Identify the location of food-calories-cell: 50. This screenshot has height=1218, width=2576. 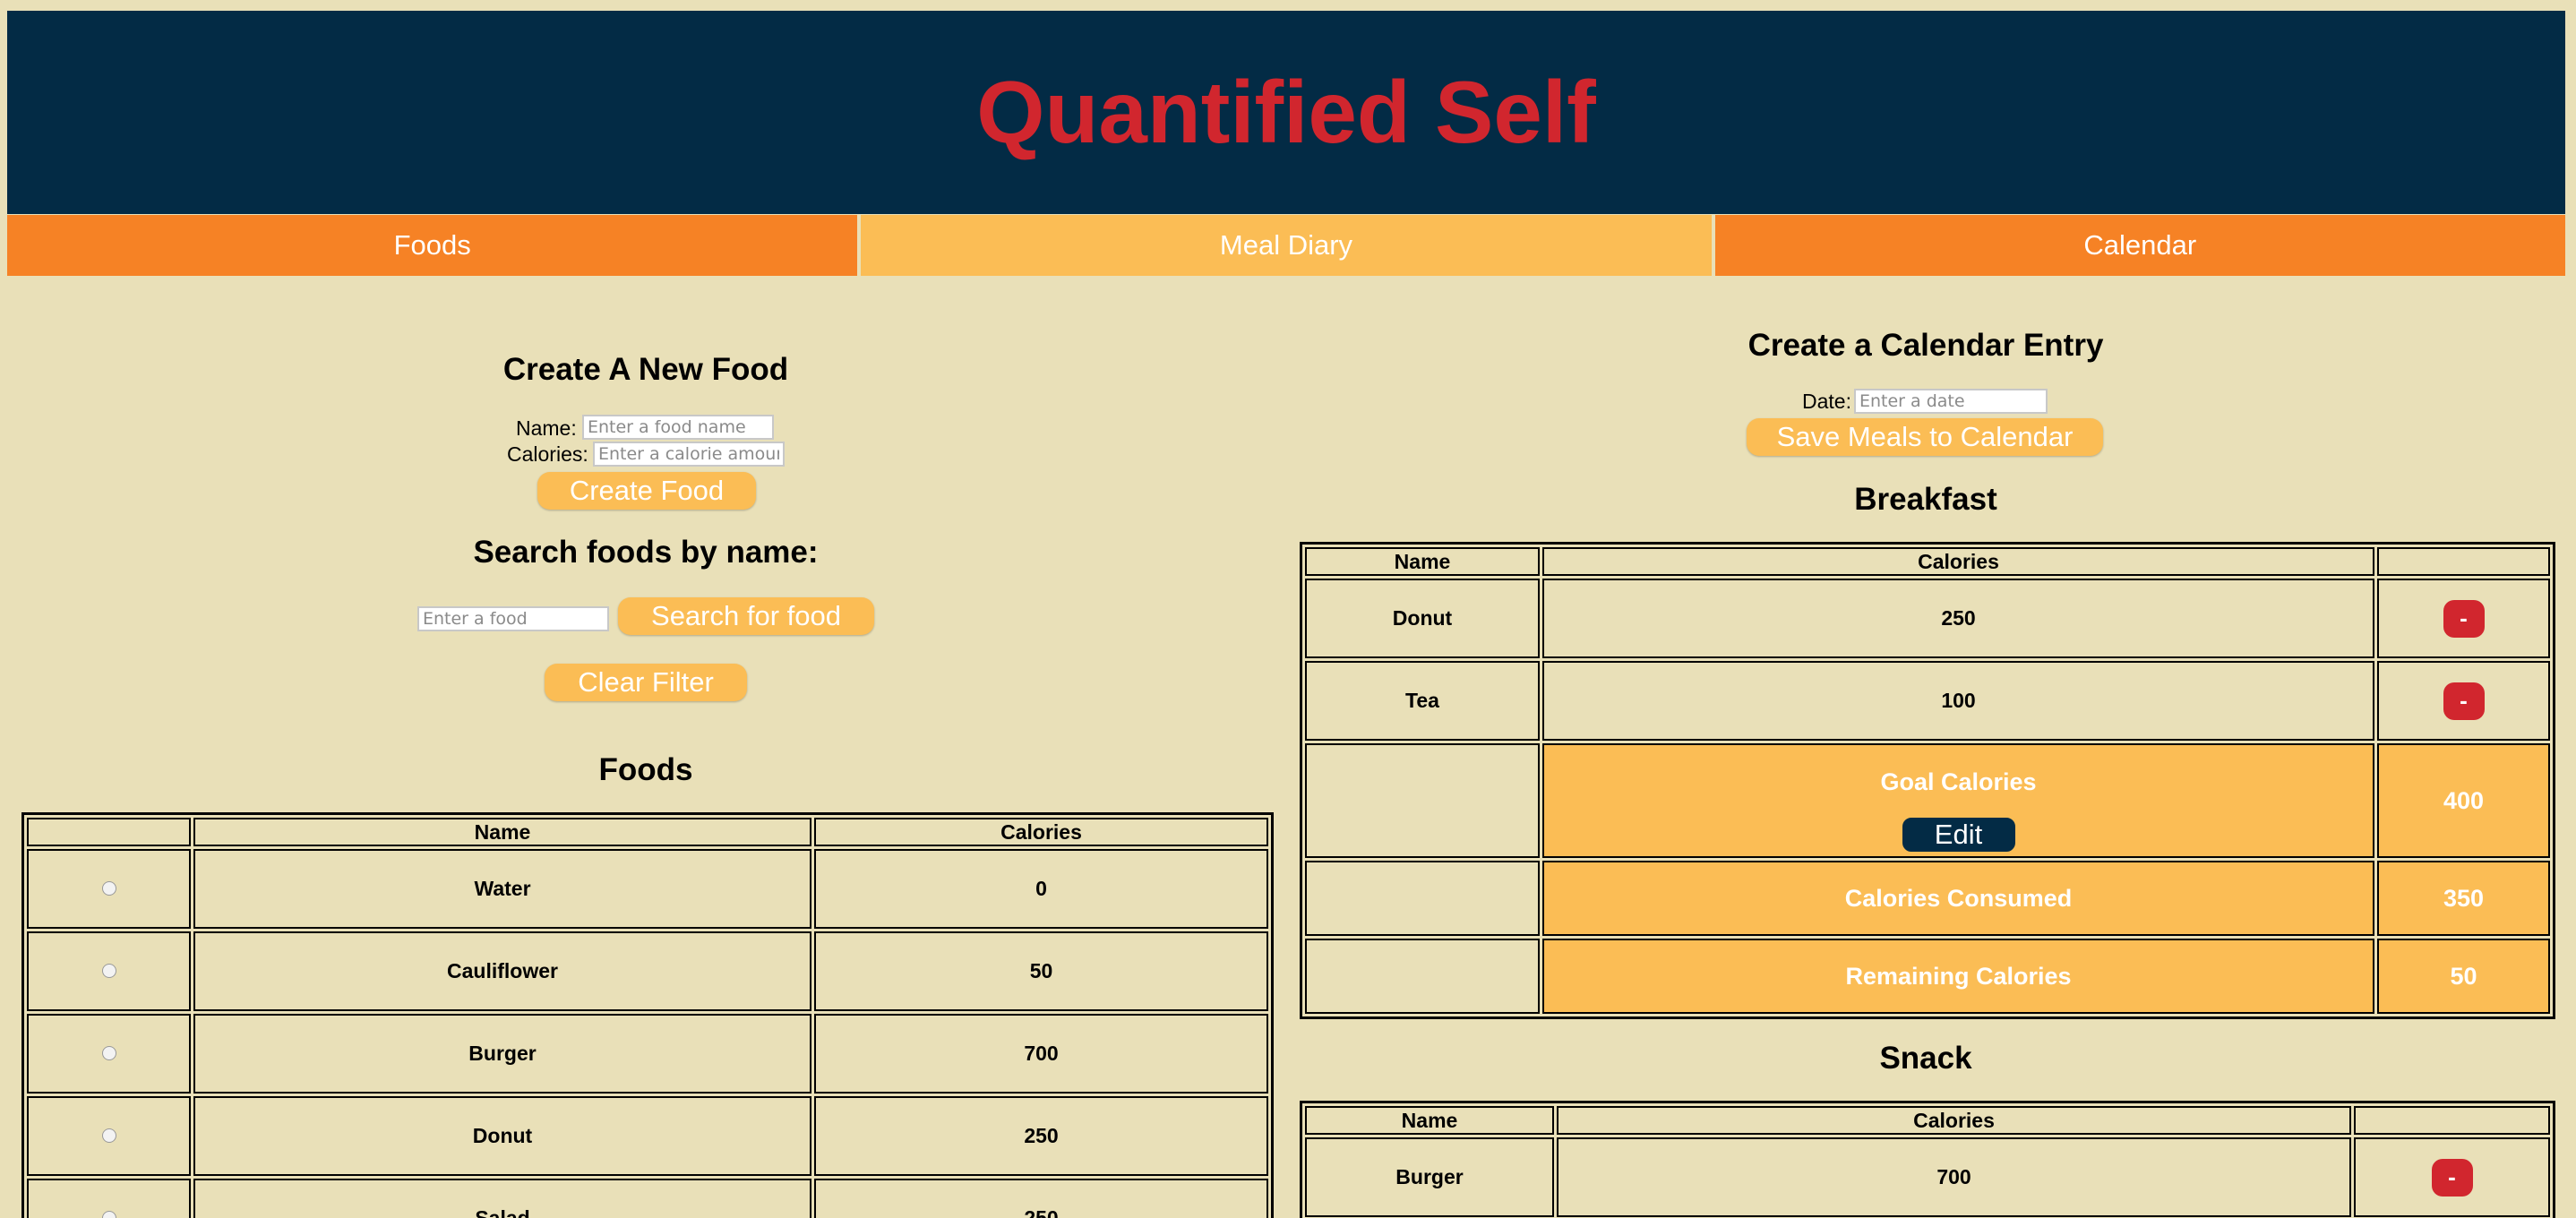
(1041, 971).